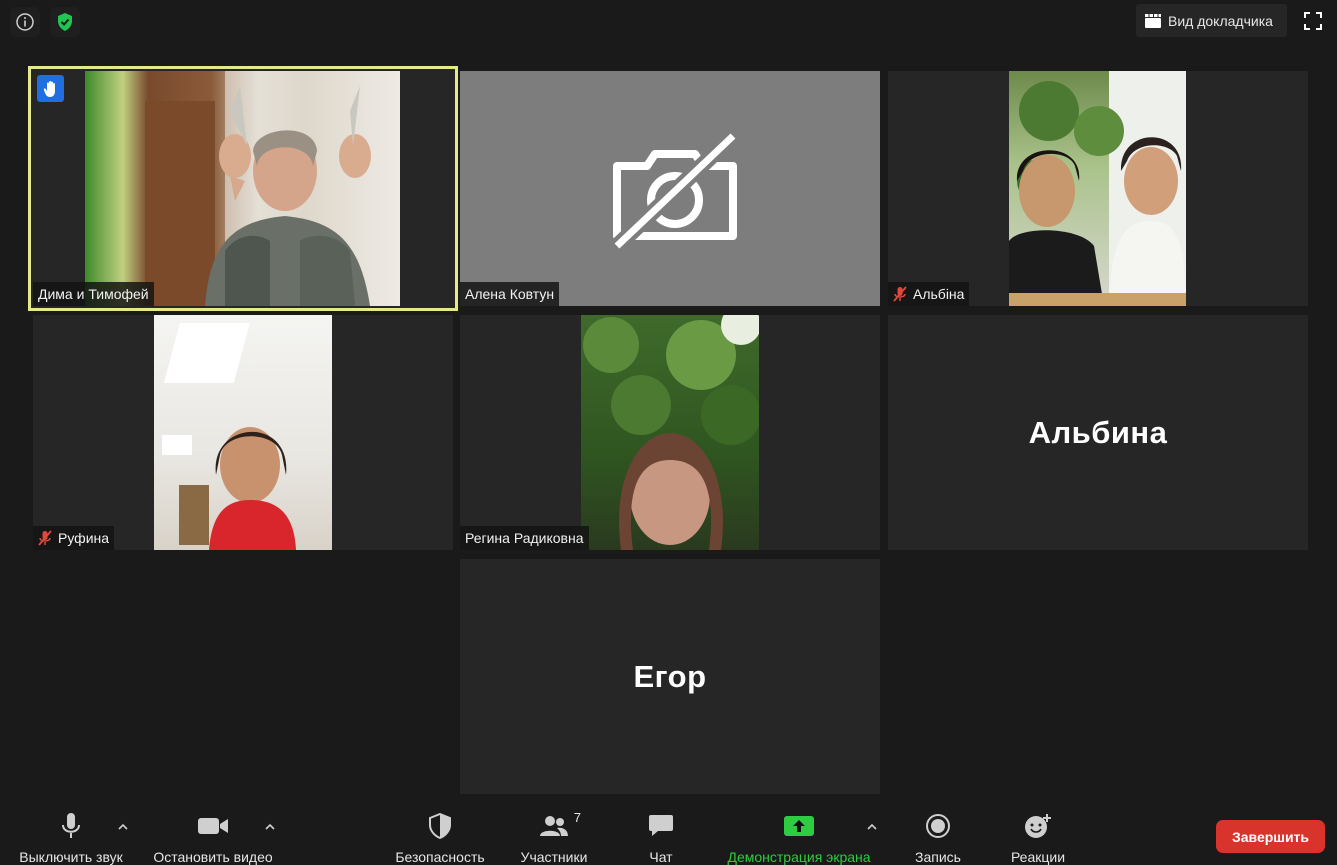 This screenshot has height=865, width=1337. I want to click on participant-name-display: Егор, so click(670, 676).